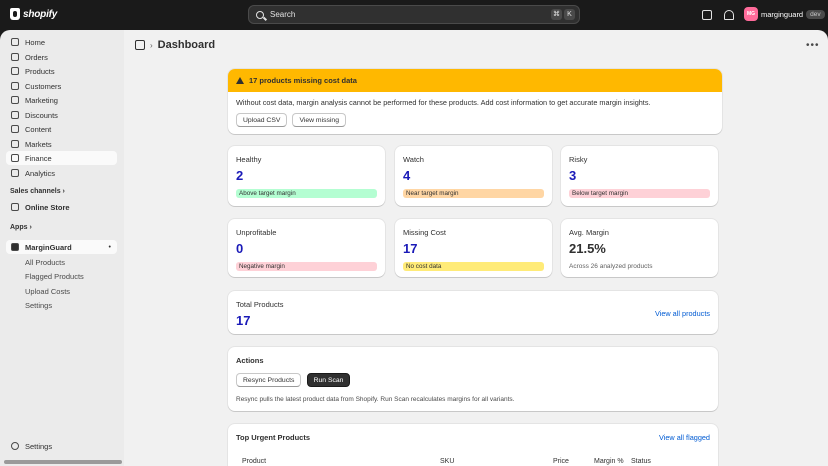 This screenshot has height=466, width=828. Describe the element at coordinates (61, 158) in the screenshot. I see `sidebar-item-finance: Finance` at that location.